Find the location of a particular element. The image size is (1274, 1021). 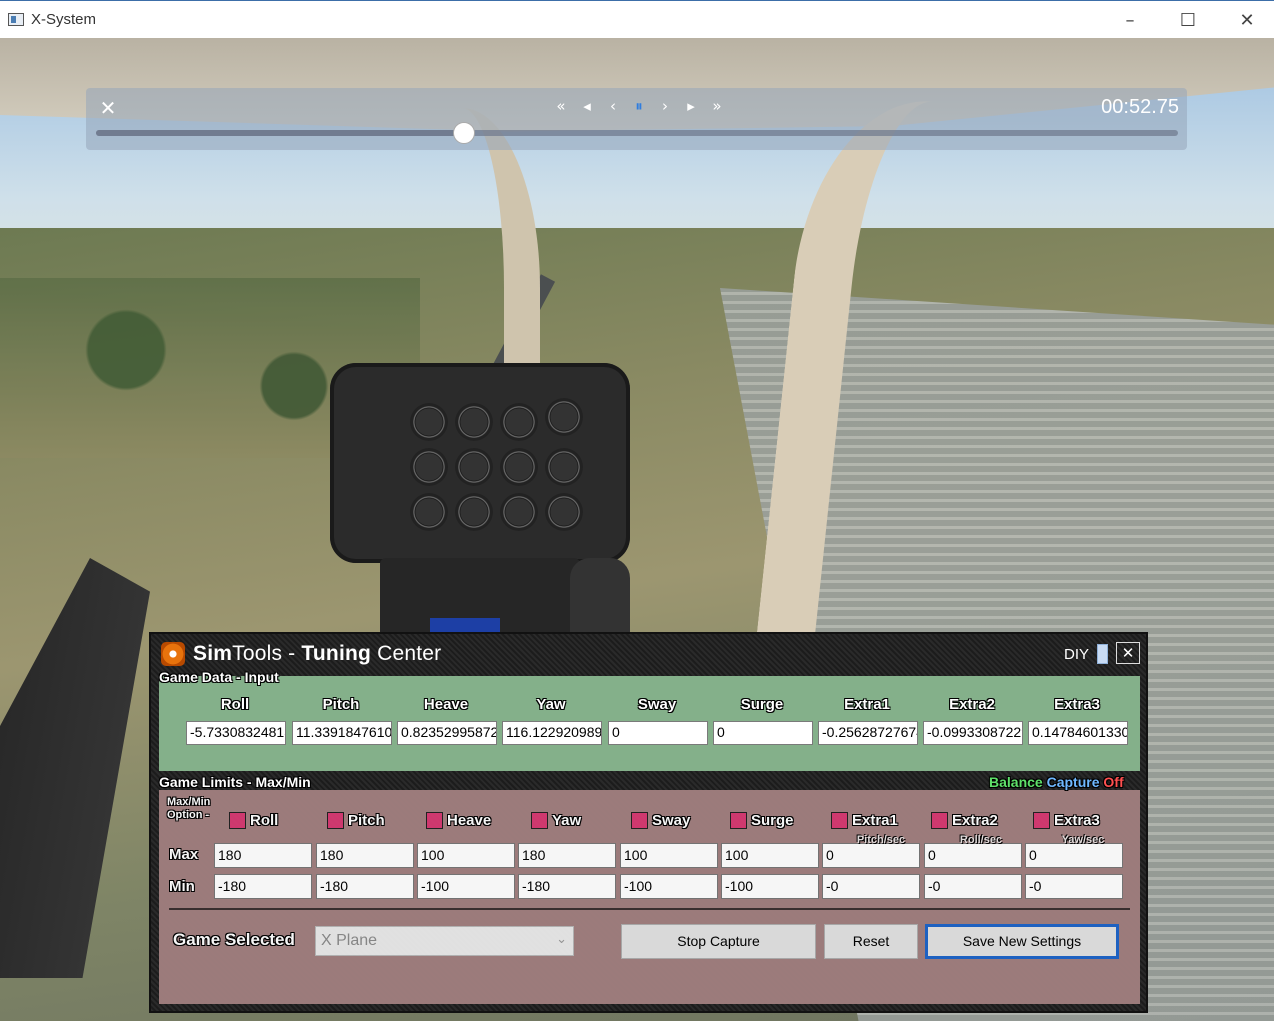

min-value-extra1: -0 is located at coordinates (871, 886).